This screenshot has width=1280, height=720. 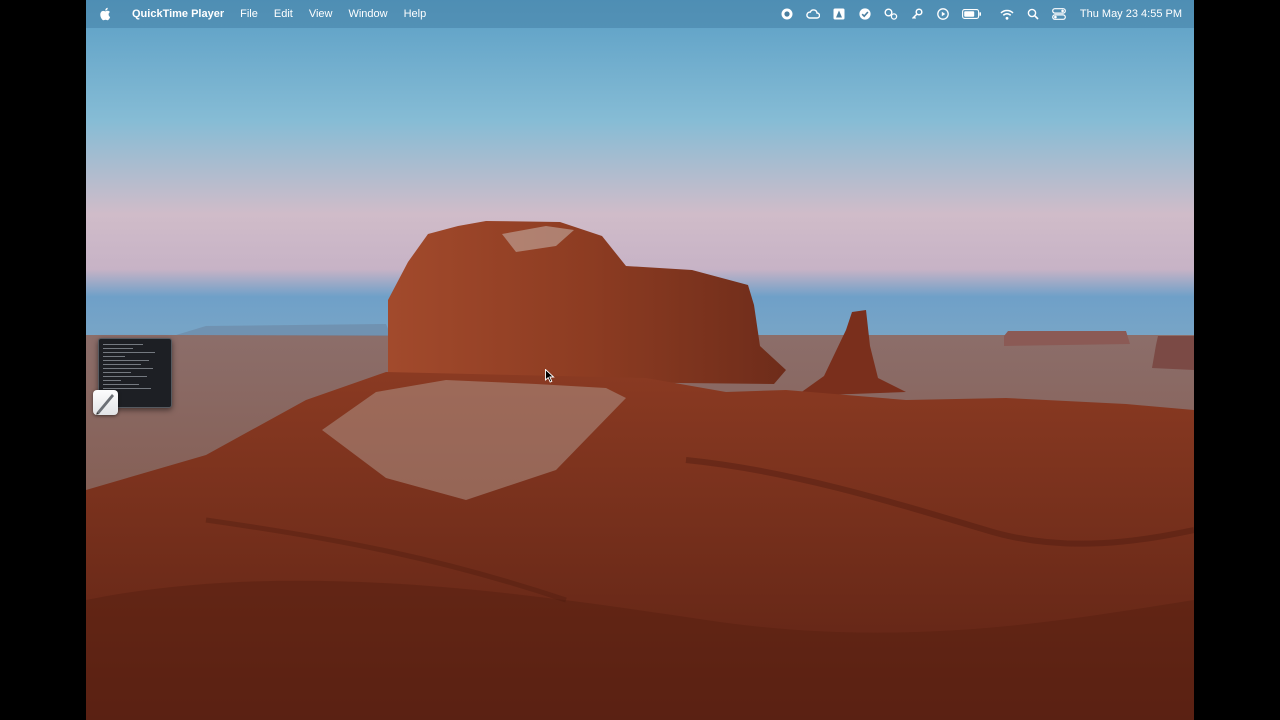 What do you see at coordinates (787, 14) in the screenshot?
I see `screen-record-icon` at bounding box center [787, 14].